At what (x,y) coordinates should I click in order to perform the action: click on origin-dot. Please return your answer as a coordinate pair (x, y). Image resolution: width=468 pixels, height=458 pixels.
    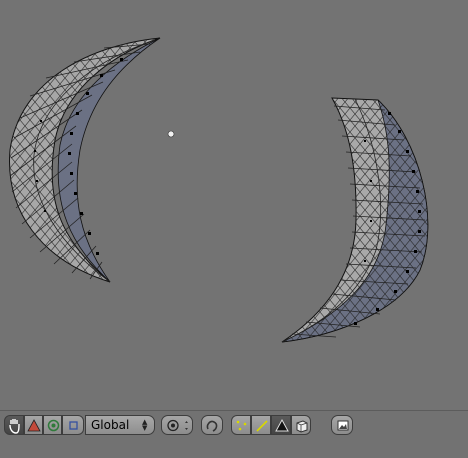
    Looking at the image, I should click on (171, 134).